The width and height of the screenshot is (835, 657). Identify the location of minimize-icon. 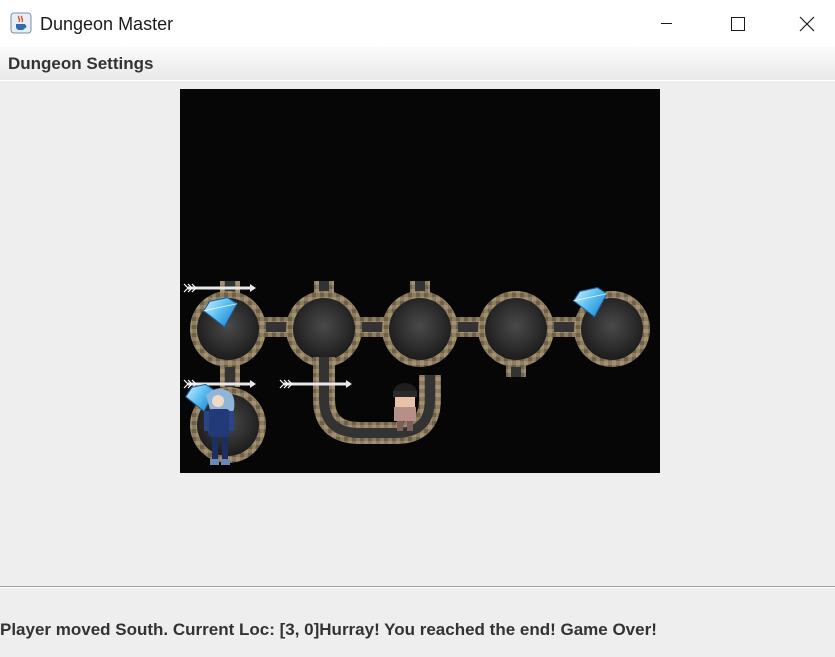
(666, 23).